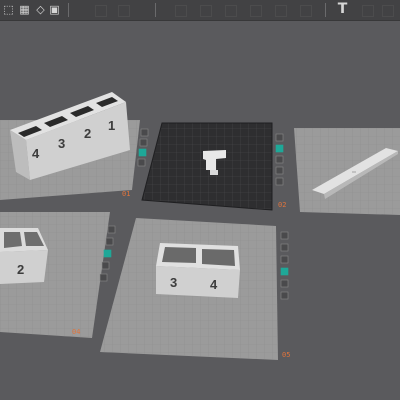 This screenshot has width=400, height=400. Describe the element at coordinates (342, 9) in the screenshot. I see `text-tool-icon: T` at that location.